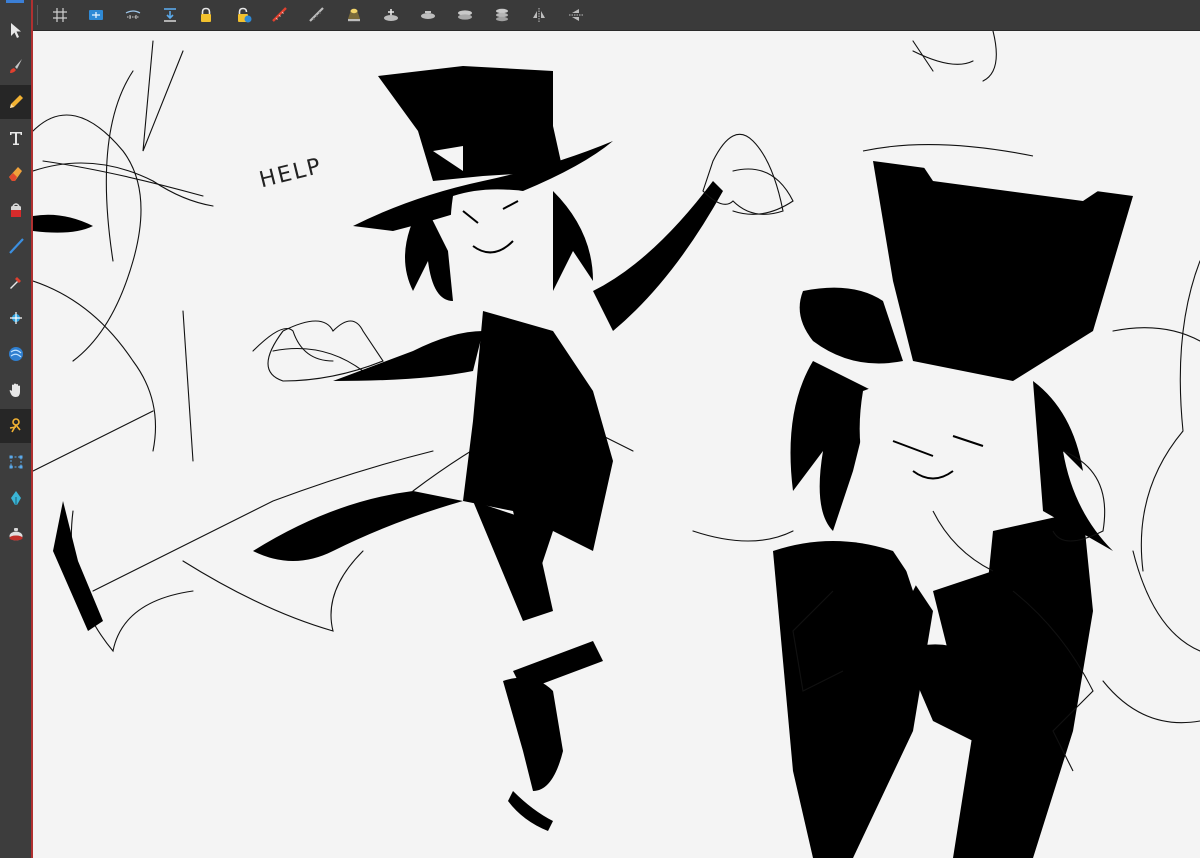  I want to click on layer-add-button, so click(391, 15).